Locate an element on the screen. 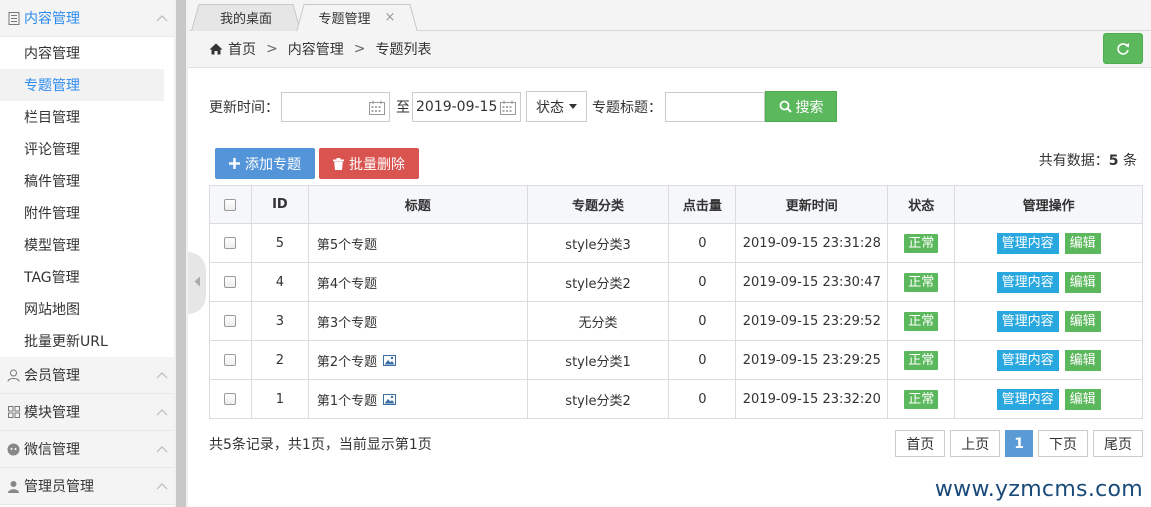  breadcrumb: 首页 > 内容管理 > 专题列表 is located at coordinates (669, 49).